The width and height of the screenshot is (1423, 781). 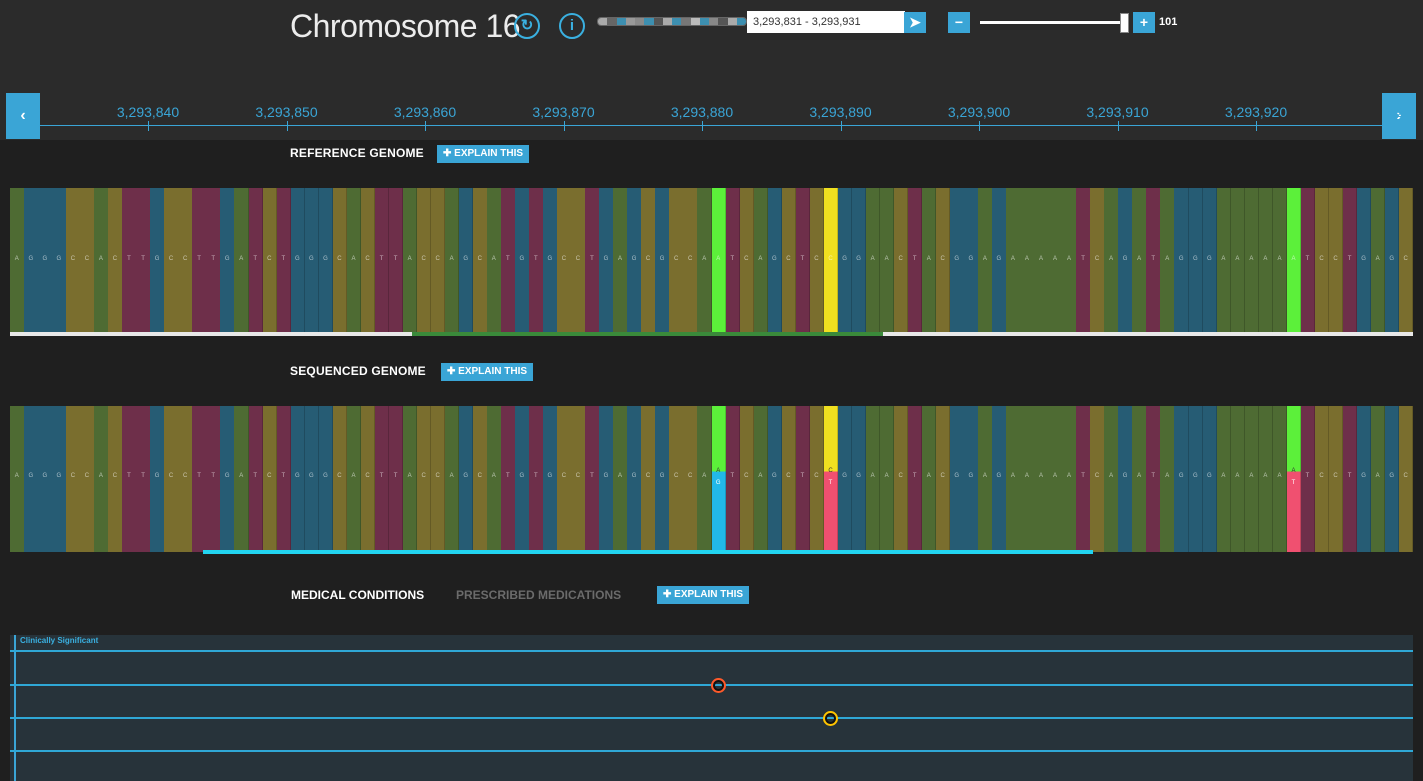 What do you see at coordinates (1144, 22) in the screenshot?
I see `zoom-in-button: +` at bounding box center [1144, 22].